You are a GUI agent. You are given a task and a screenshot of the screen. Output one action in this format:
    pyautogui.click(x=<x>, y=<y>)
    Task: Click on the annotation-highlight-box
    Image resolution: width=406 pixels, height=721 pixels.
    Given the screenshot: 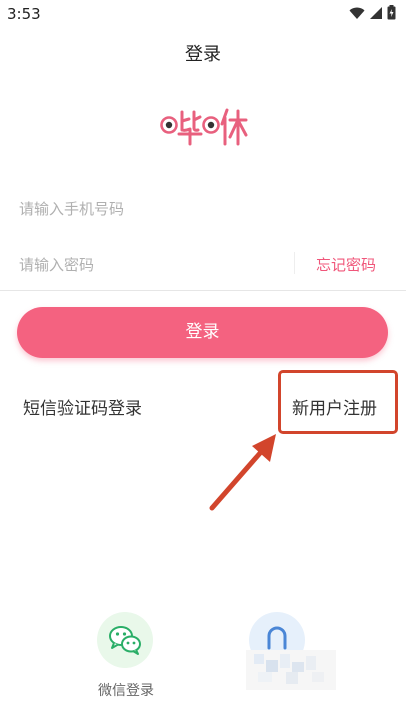 What is the action you would take?
    pyautogui.click(x=338, y=402)
    